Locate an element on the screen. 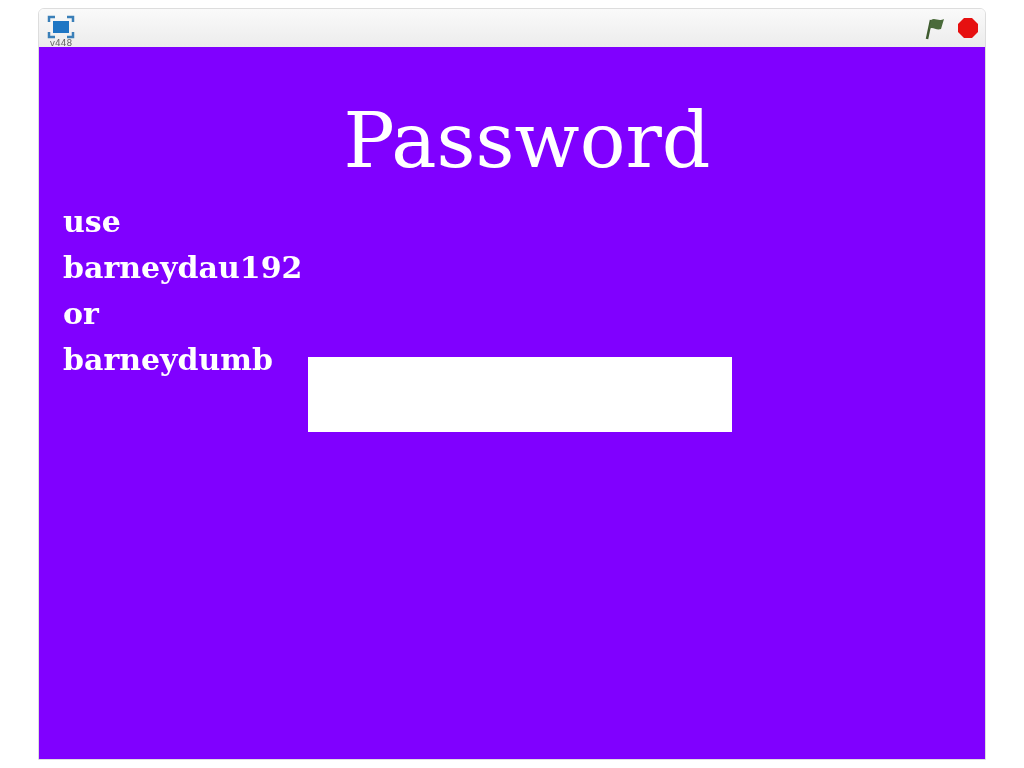 This screenshot has width=1024, height=768. answer-field is located at coordinates (520, 394).